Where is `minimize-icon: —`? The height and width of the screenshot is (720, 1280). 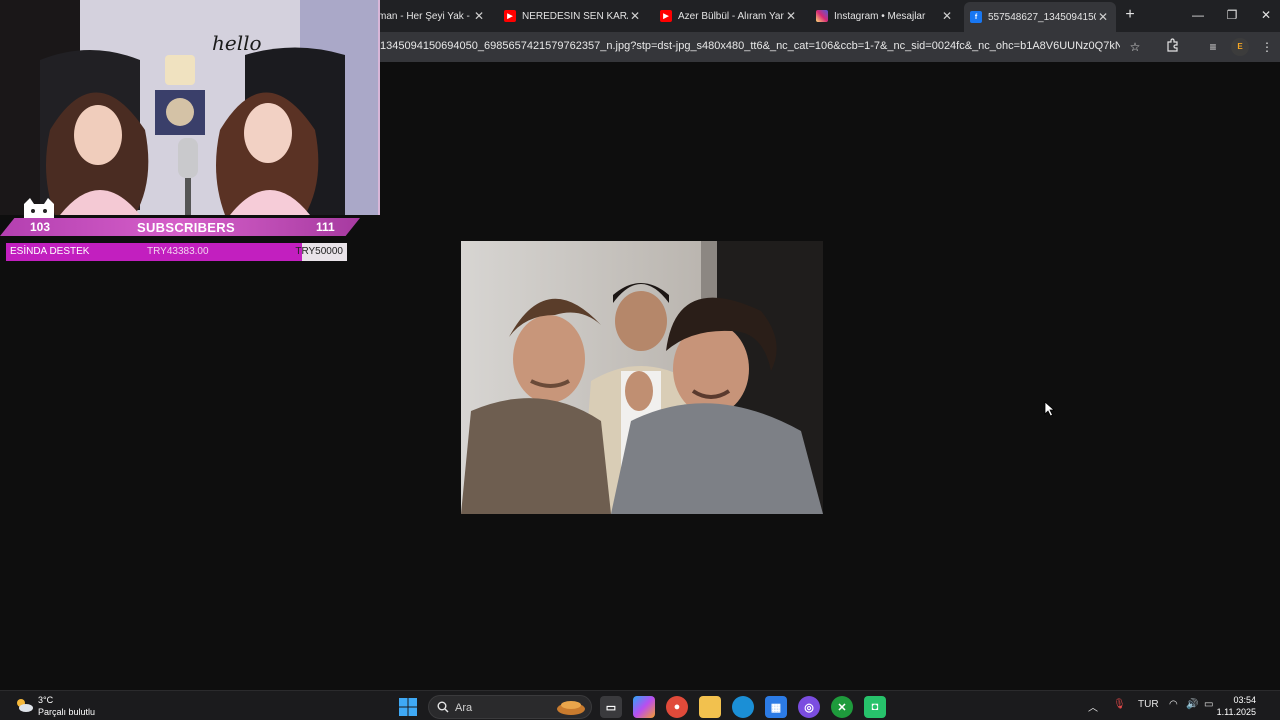
minimize-icon: — is located at coordinates (1198, 15).